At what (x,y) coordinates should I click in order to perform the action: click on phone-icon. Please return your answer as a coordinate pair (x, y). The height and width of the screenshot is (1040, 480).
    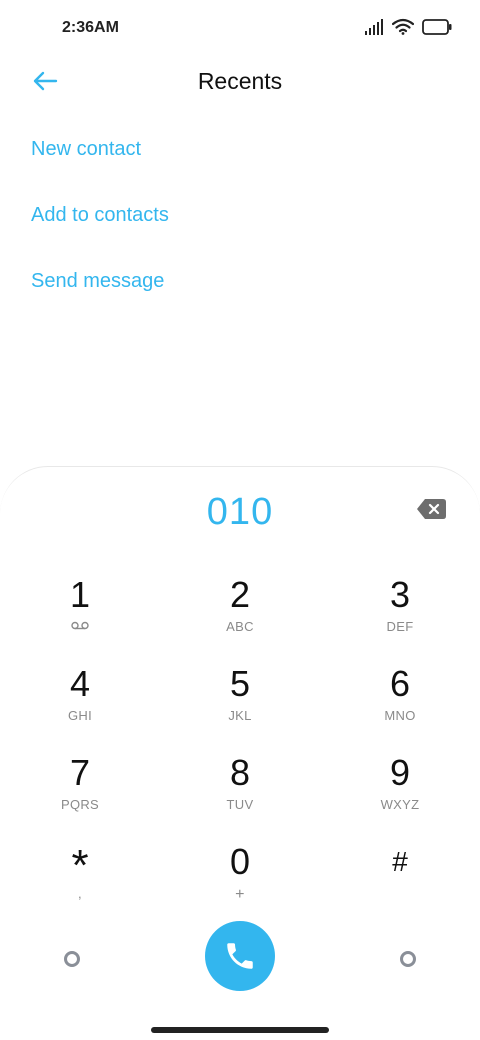
    Looking at the image, I should click on (240, 956).